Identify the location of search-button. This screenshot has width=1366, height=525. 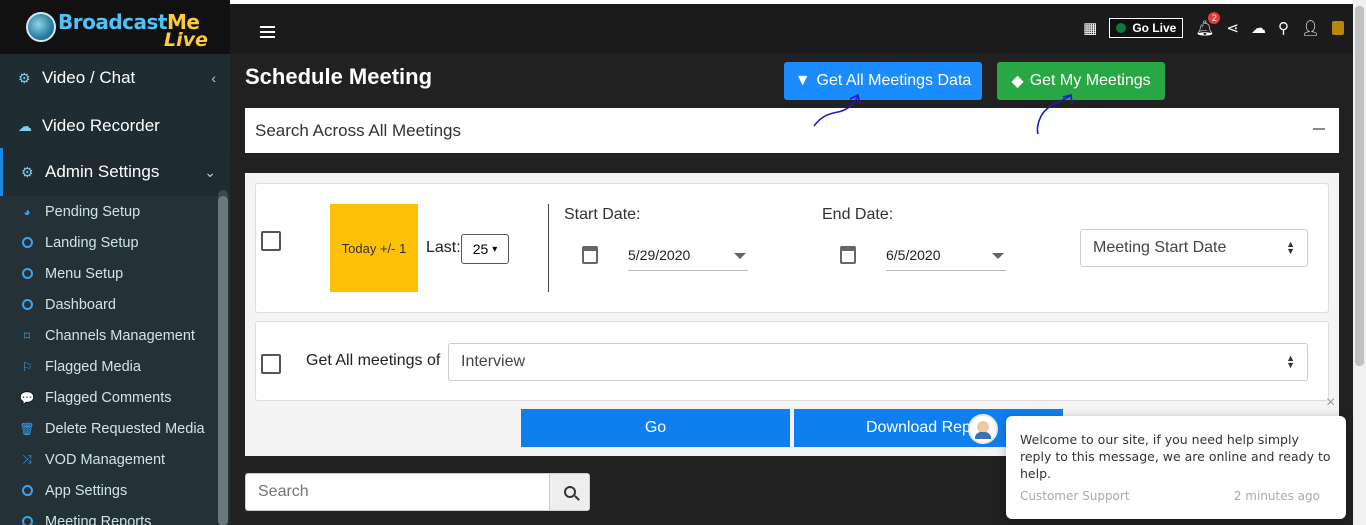
(569, 492).